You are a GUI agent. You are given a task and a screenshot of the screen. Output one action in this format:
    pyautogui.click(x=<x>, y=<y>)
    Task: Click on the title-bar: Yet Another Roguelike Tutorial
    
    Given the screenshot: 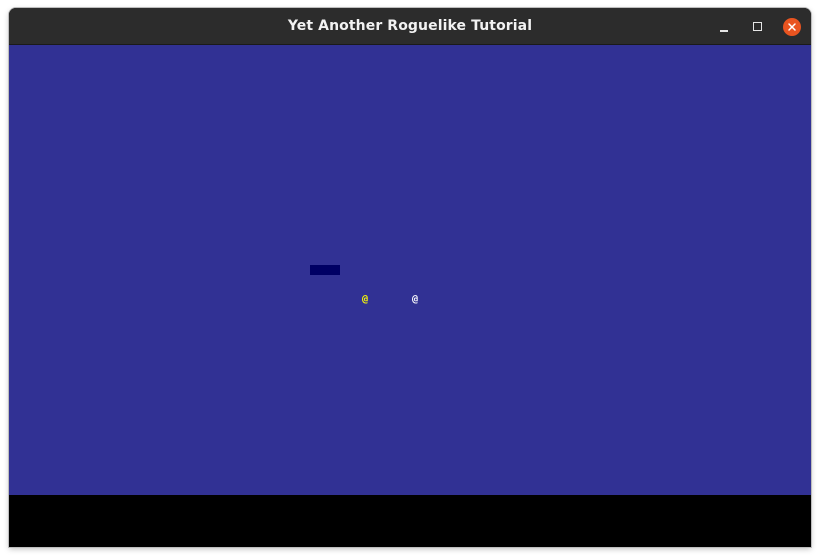 What is the action you would take?
    pyautogui.click(x=410, y=26)
    